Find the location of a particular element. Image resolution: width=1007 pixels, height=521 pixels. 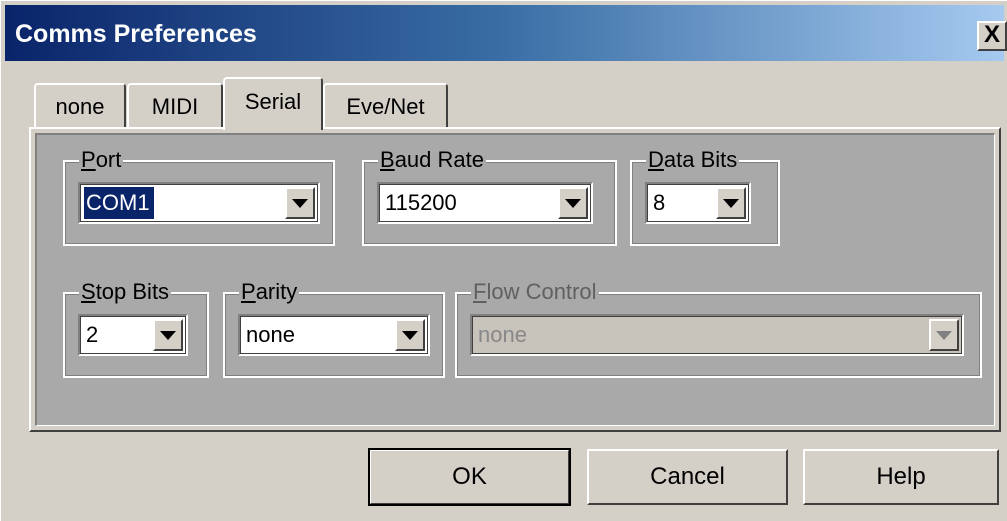

tab-eve-net: Eve/Net is located at coordinates (385, 106).